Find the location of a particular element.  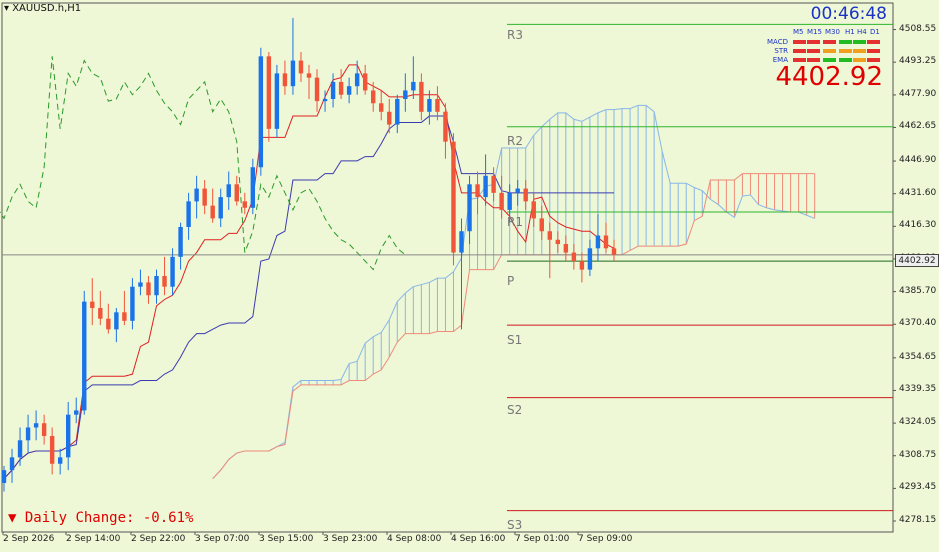

price-tick-label: 4293.45 is located at coordinates (918, 487).